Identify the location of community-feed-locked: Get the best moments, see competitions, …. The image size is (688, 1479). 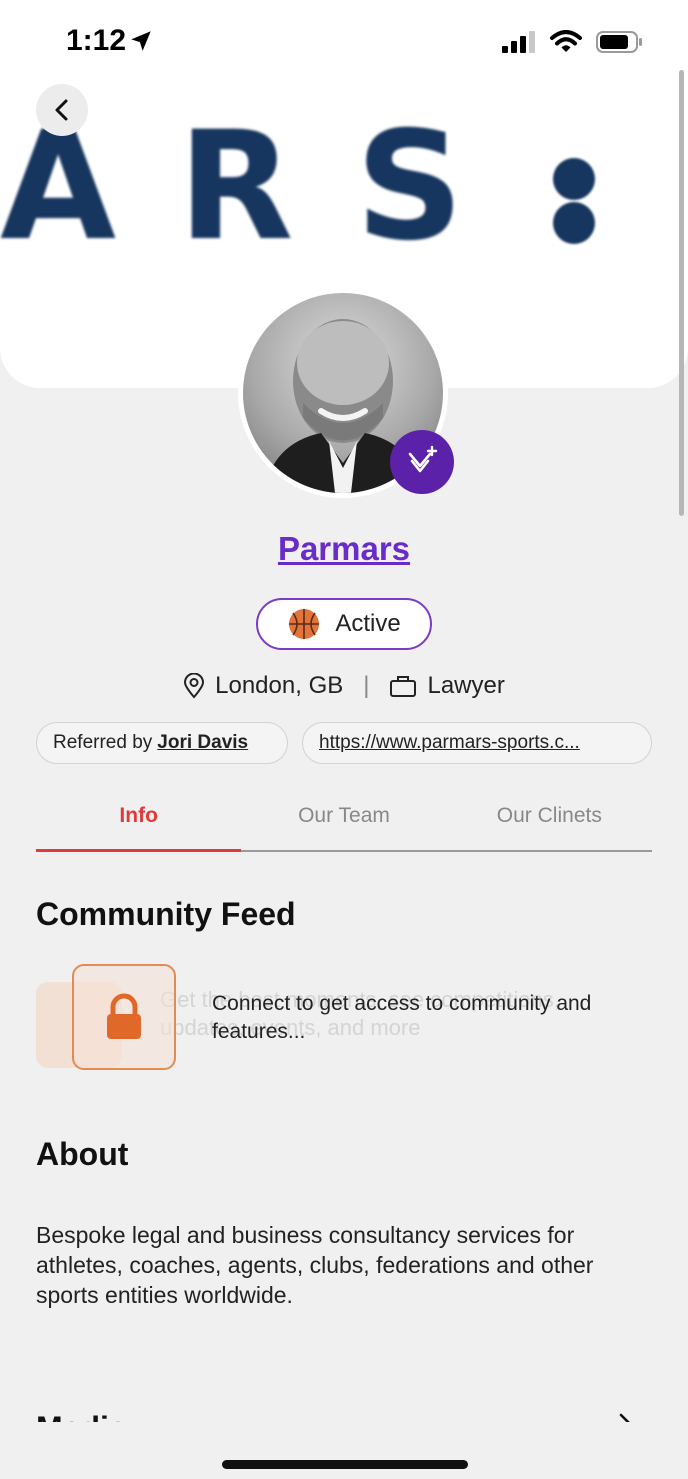
(356, 1019).